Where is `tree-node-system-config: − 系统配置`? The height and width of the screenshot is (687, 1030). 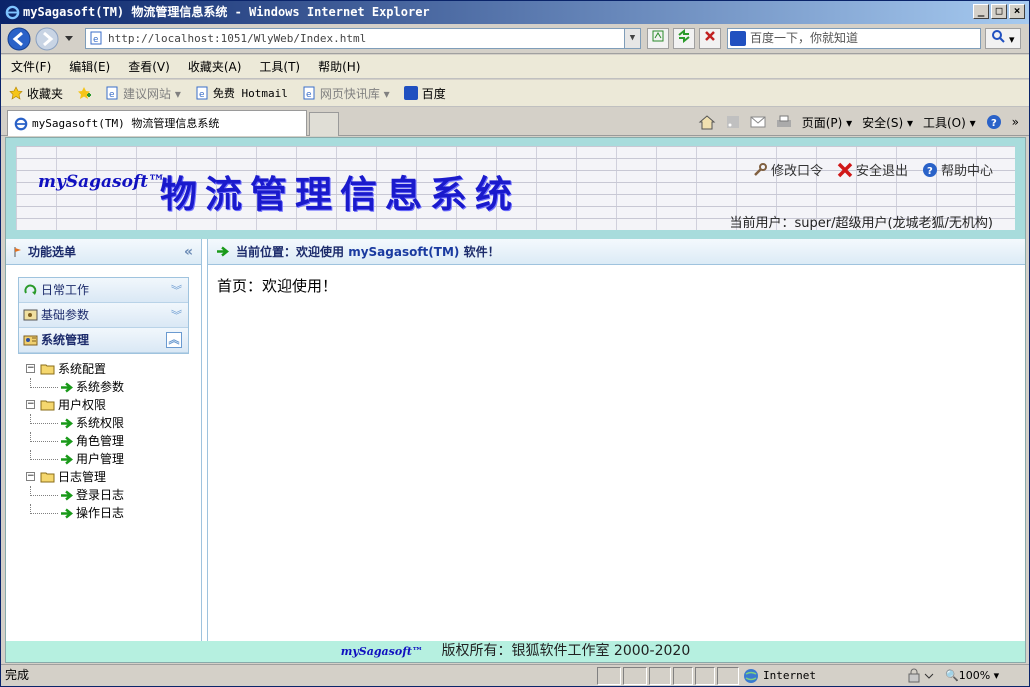 tree-node-system-config: − 系统配置 is located at coordinates (113, 369).